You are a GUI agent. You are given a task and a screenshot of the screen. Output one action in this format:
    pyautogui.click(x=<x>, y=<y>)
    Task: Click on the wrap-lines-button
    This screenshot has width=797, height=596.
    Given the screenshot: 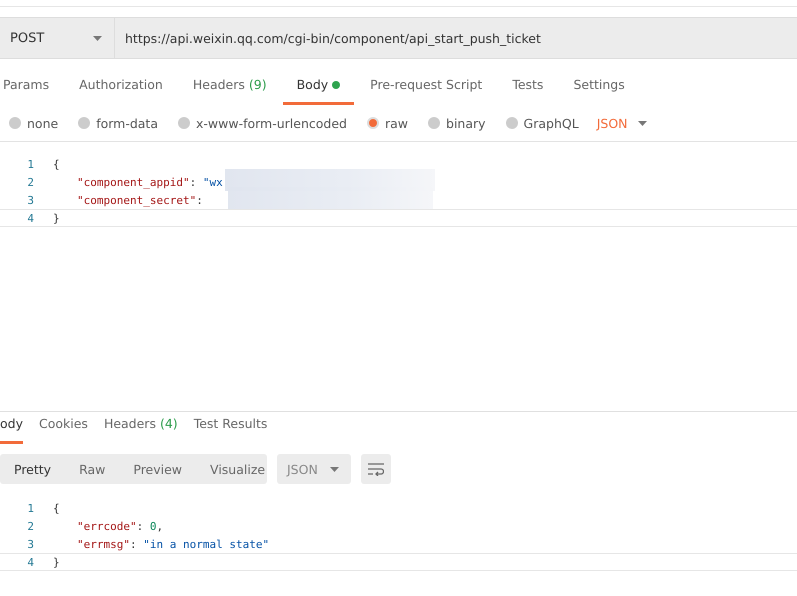 What is the action you would take?
    pyautogui.click(x=376, y=469)
    